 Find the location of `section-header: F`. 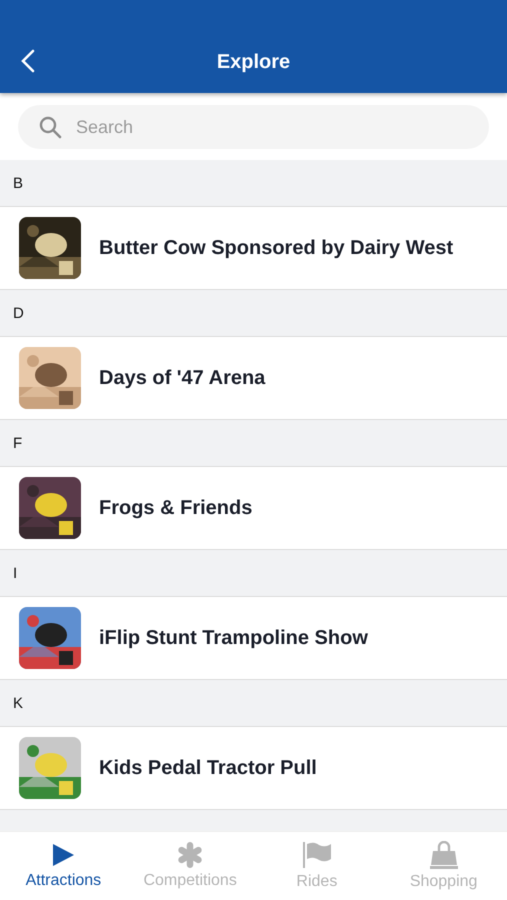

section-header: F is located at coordinates (253, 443).